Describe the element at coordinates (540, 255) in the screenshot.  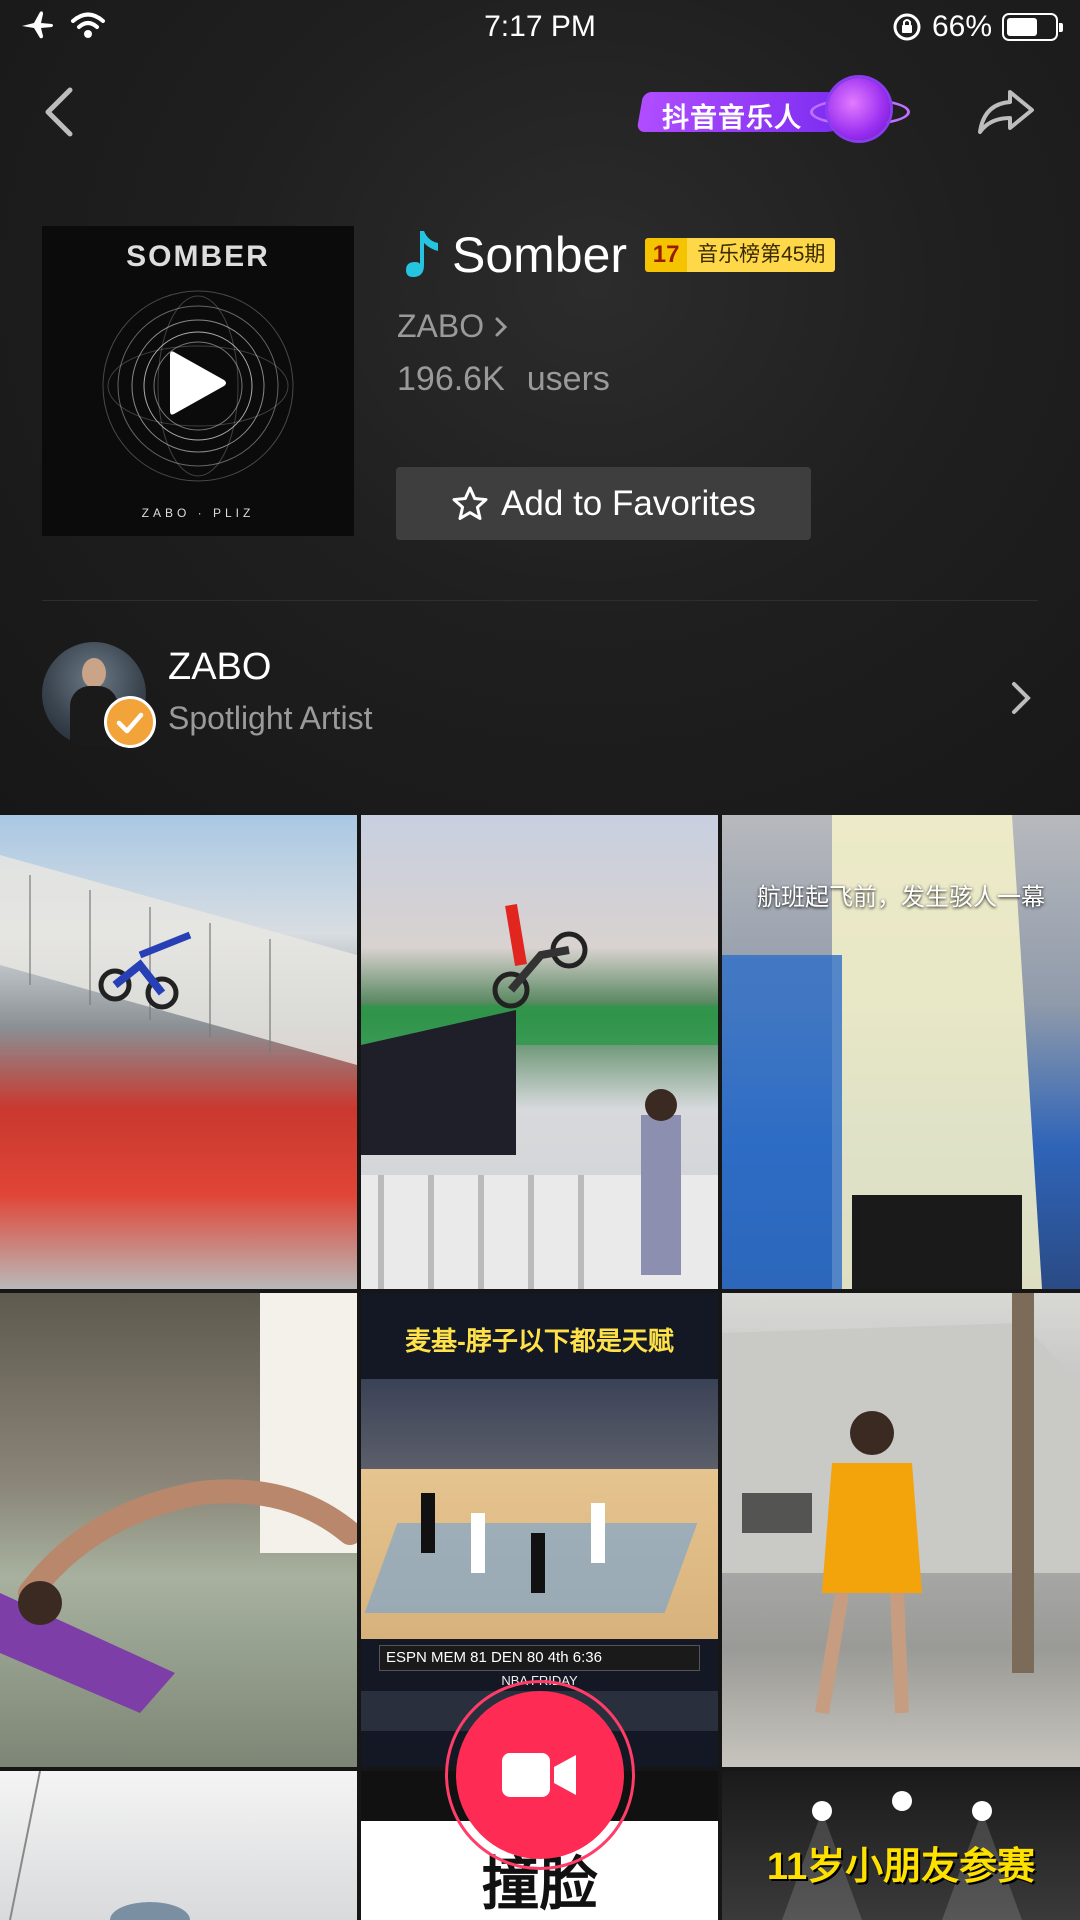
I see `song-title: Somber` at that location.